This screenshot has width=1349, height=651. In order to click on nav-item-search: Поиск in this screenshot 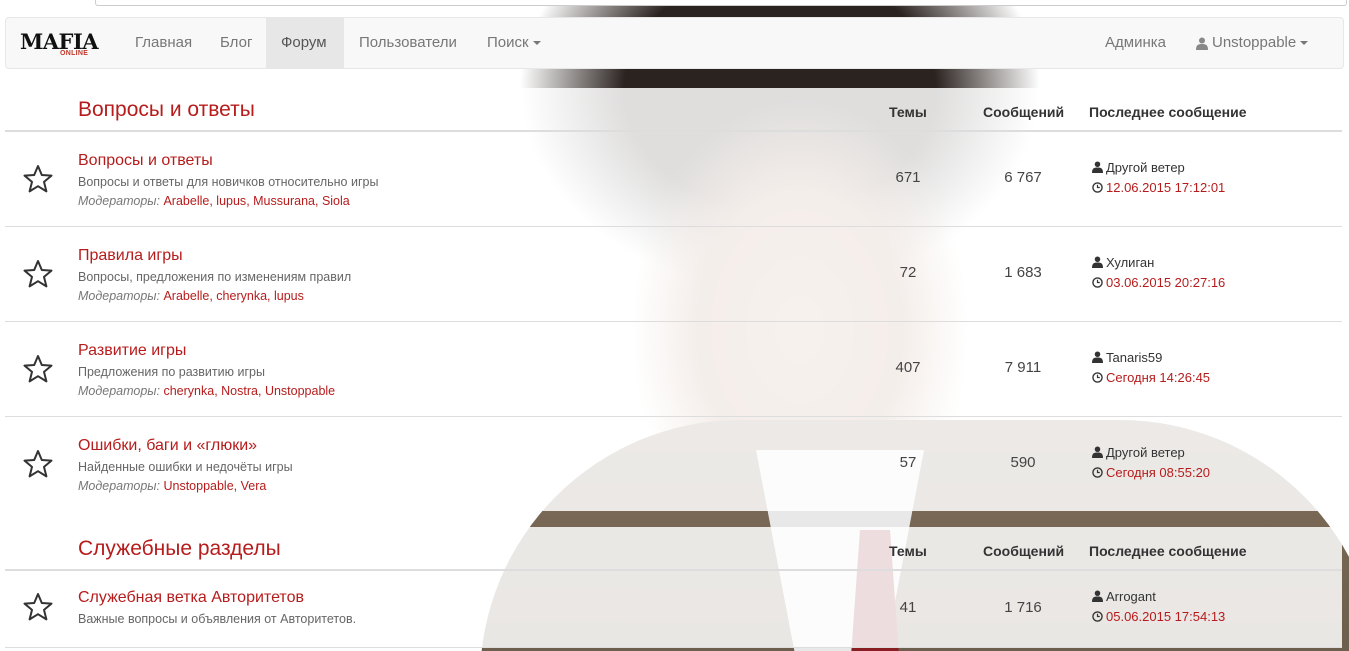, I will do `click(514, 43)`.